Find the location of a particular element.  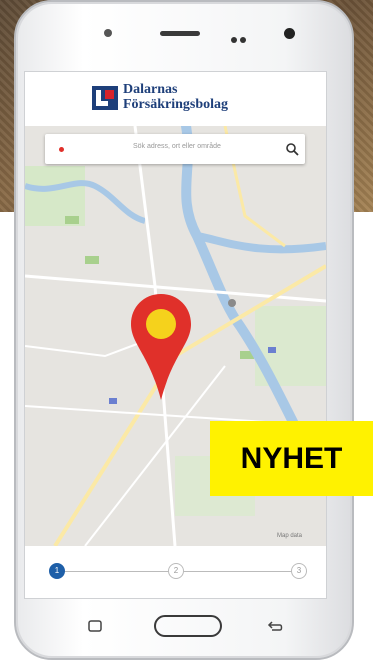

location-dot-icon is located at coordinates (61, 149).